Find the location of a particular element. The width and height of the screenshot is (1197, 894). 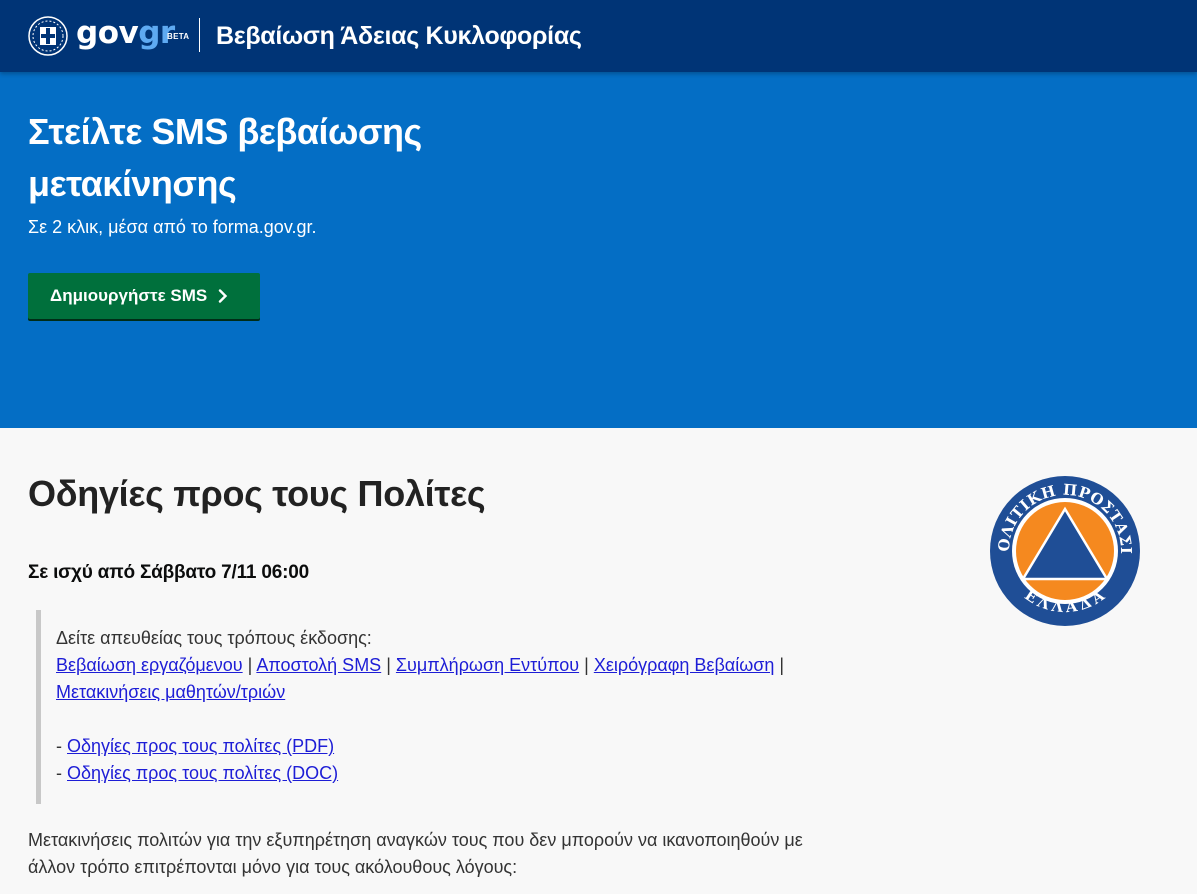

page-title: Οδηγίες προς τους Πολίτες is located at coordinates (257, 493).